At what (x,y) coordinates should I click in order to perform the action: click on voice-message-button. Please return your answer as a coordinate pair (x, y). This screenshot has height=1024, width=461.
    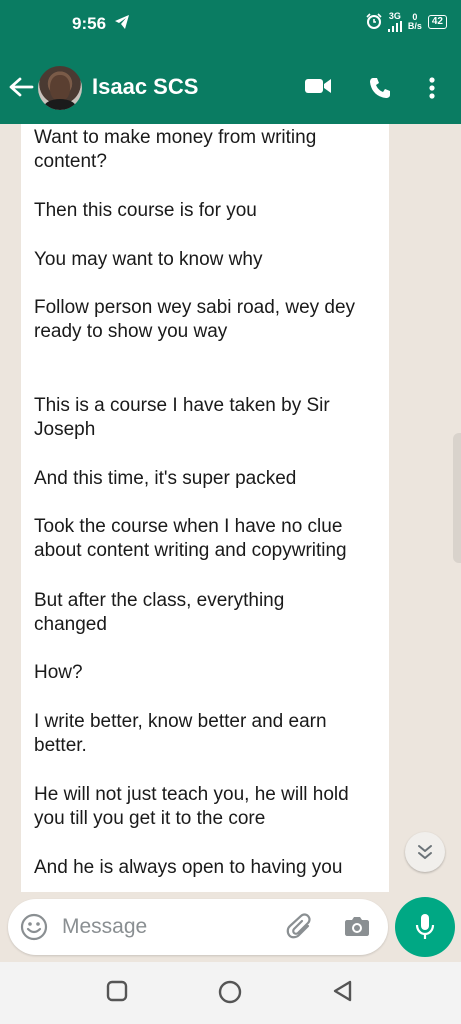
    Looking at the image, I should click on (425, 927).